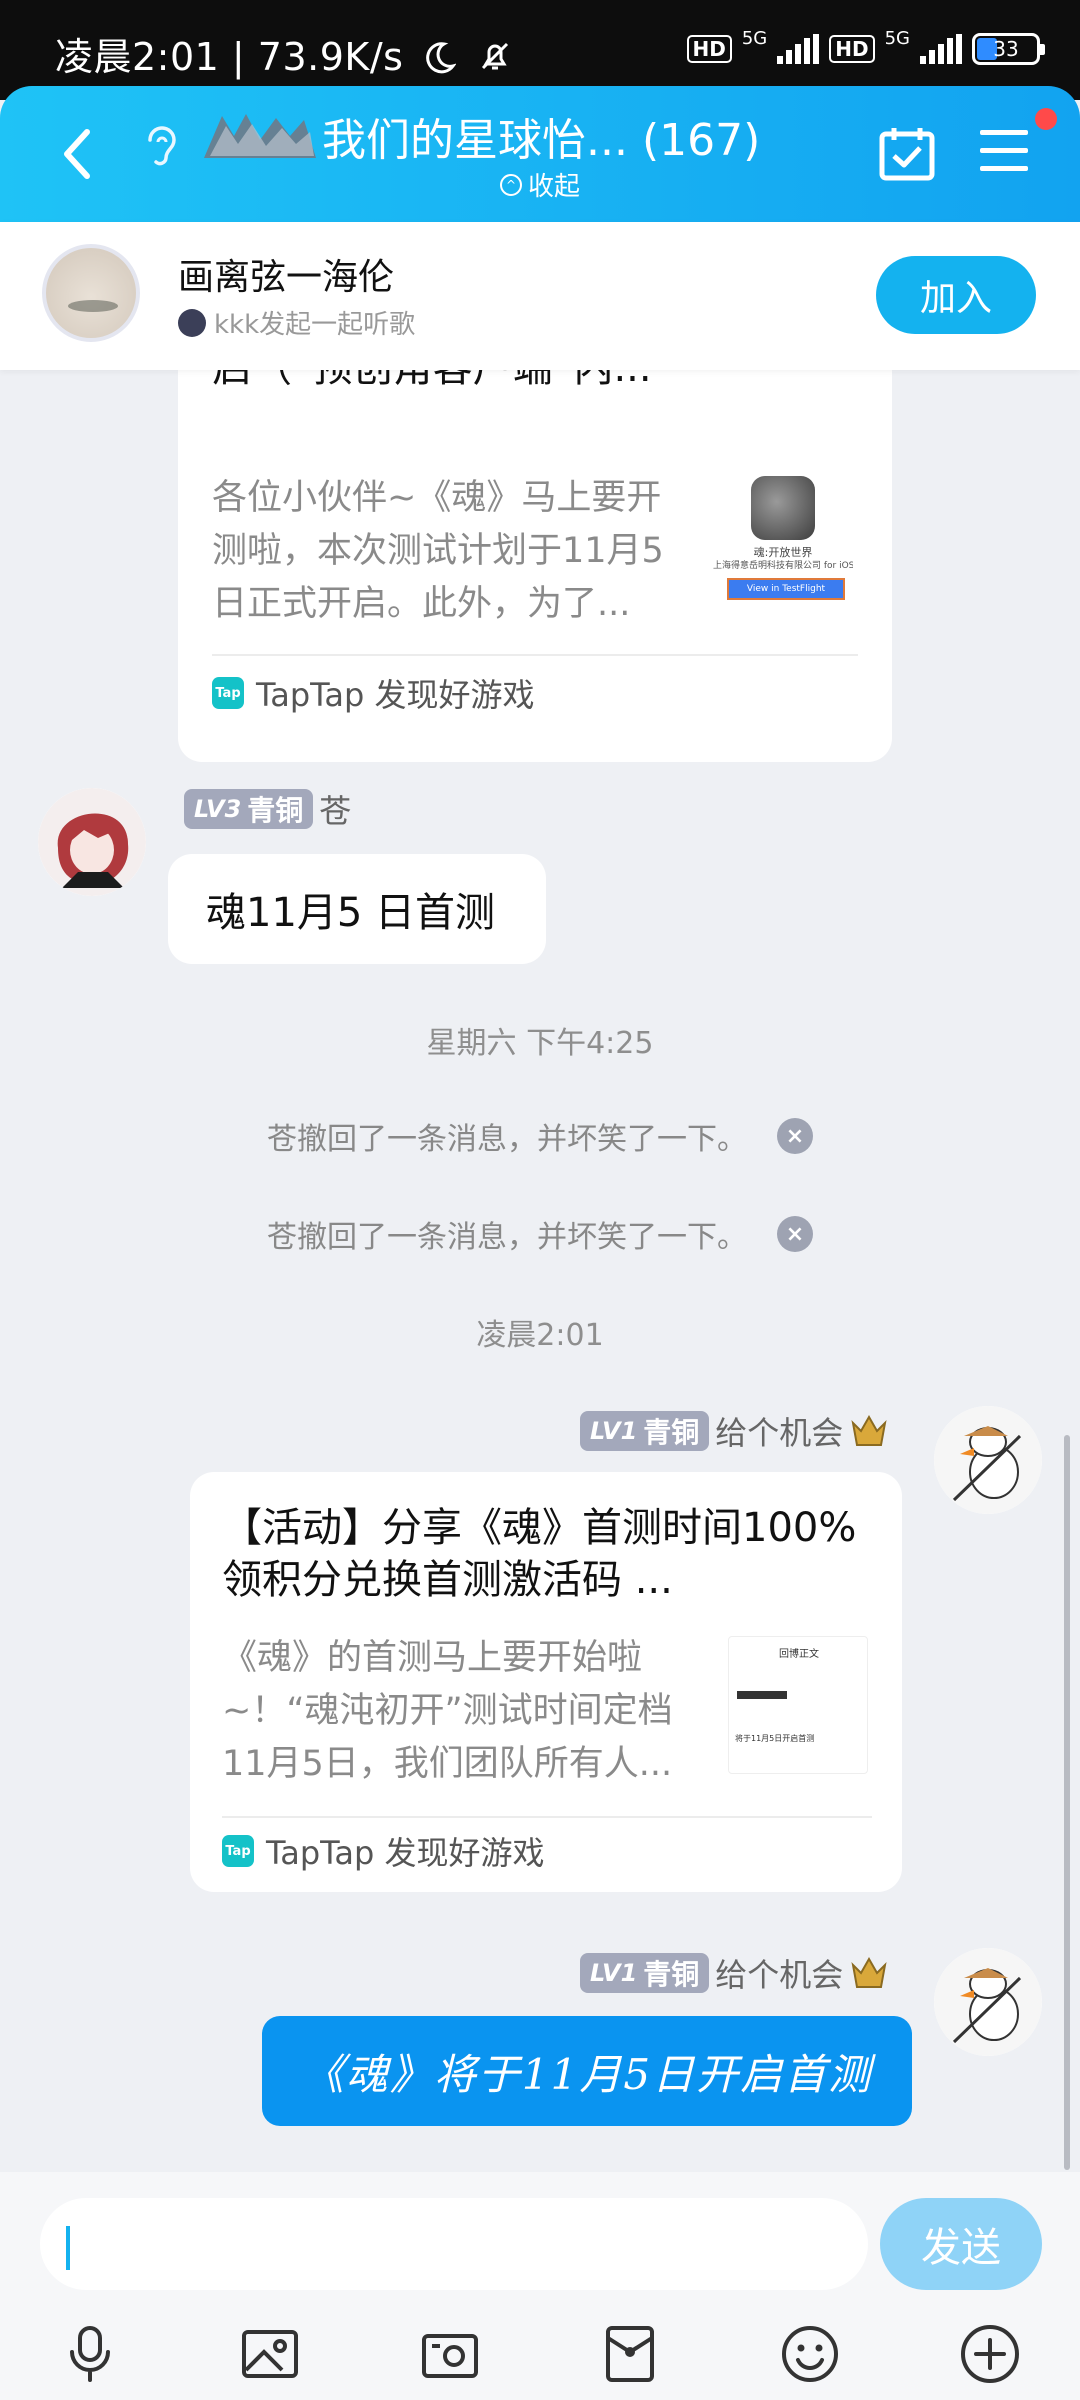 The height and width of the screenshot is (2400, 1080). What do you see at coordinates (507, 1139) in the screenshot?
I see `recall-text-1: 苍撤回了一条消息，并坏笑了一下。` at bounding box center [507, 1139].